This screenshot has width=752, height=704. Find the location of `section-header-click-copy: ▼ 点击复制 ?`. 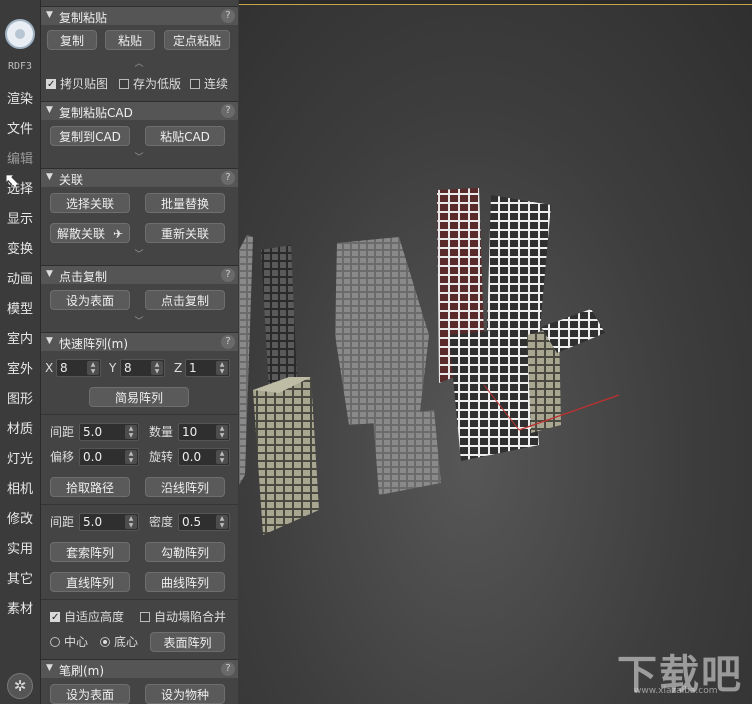

section-header-click-copy: ▼ 点击复制 ? is located at coordinates (139, 274).